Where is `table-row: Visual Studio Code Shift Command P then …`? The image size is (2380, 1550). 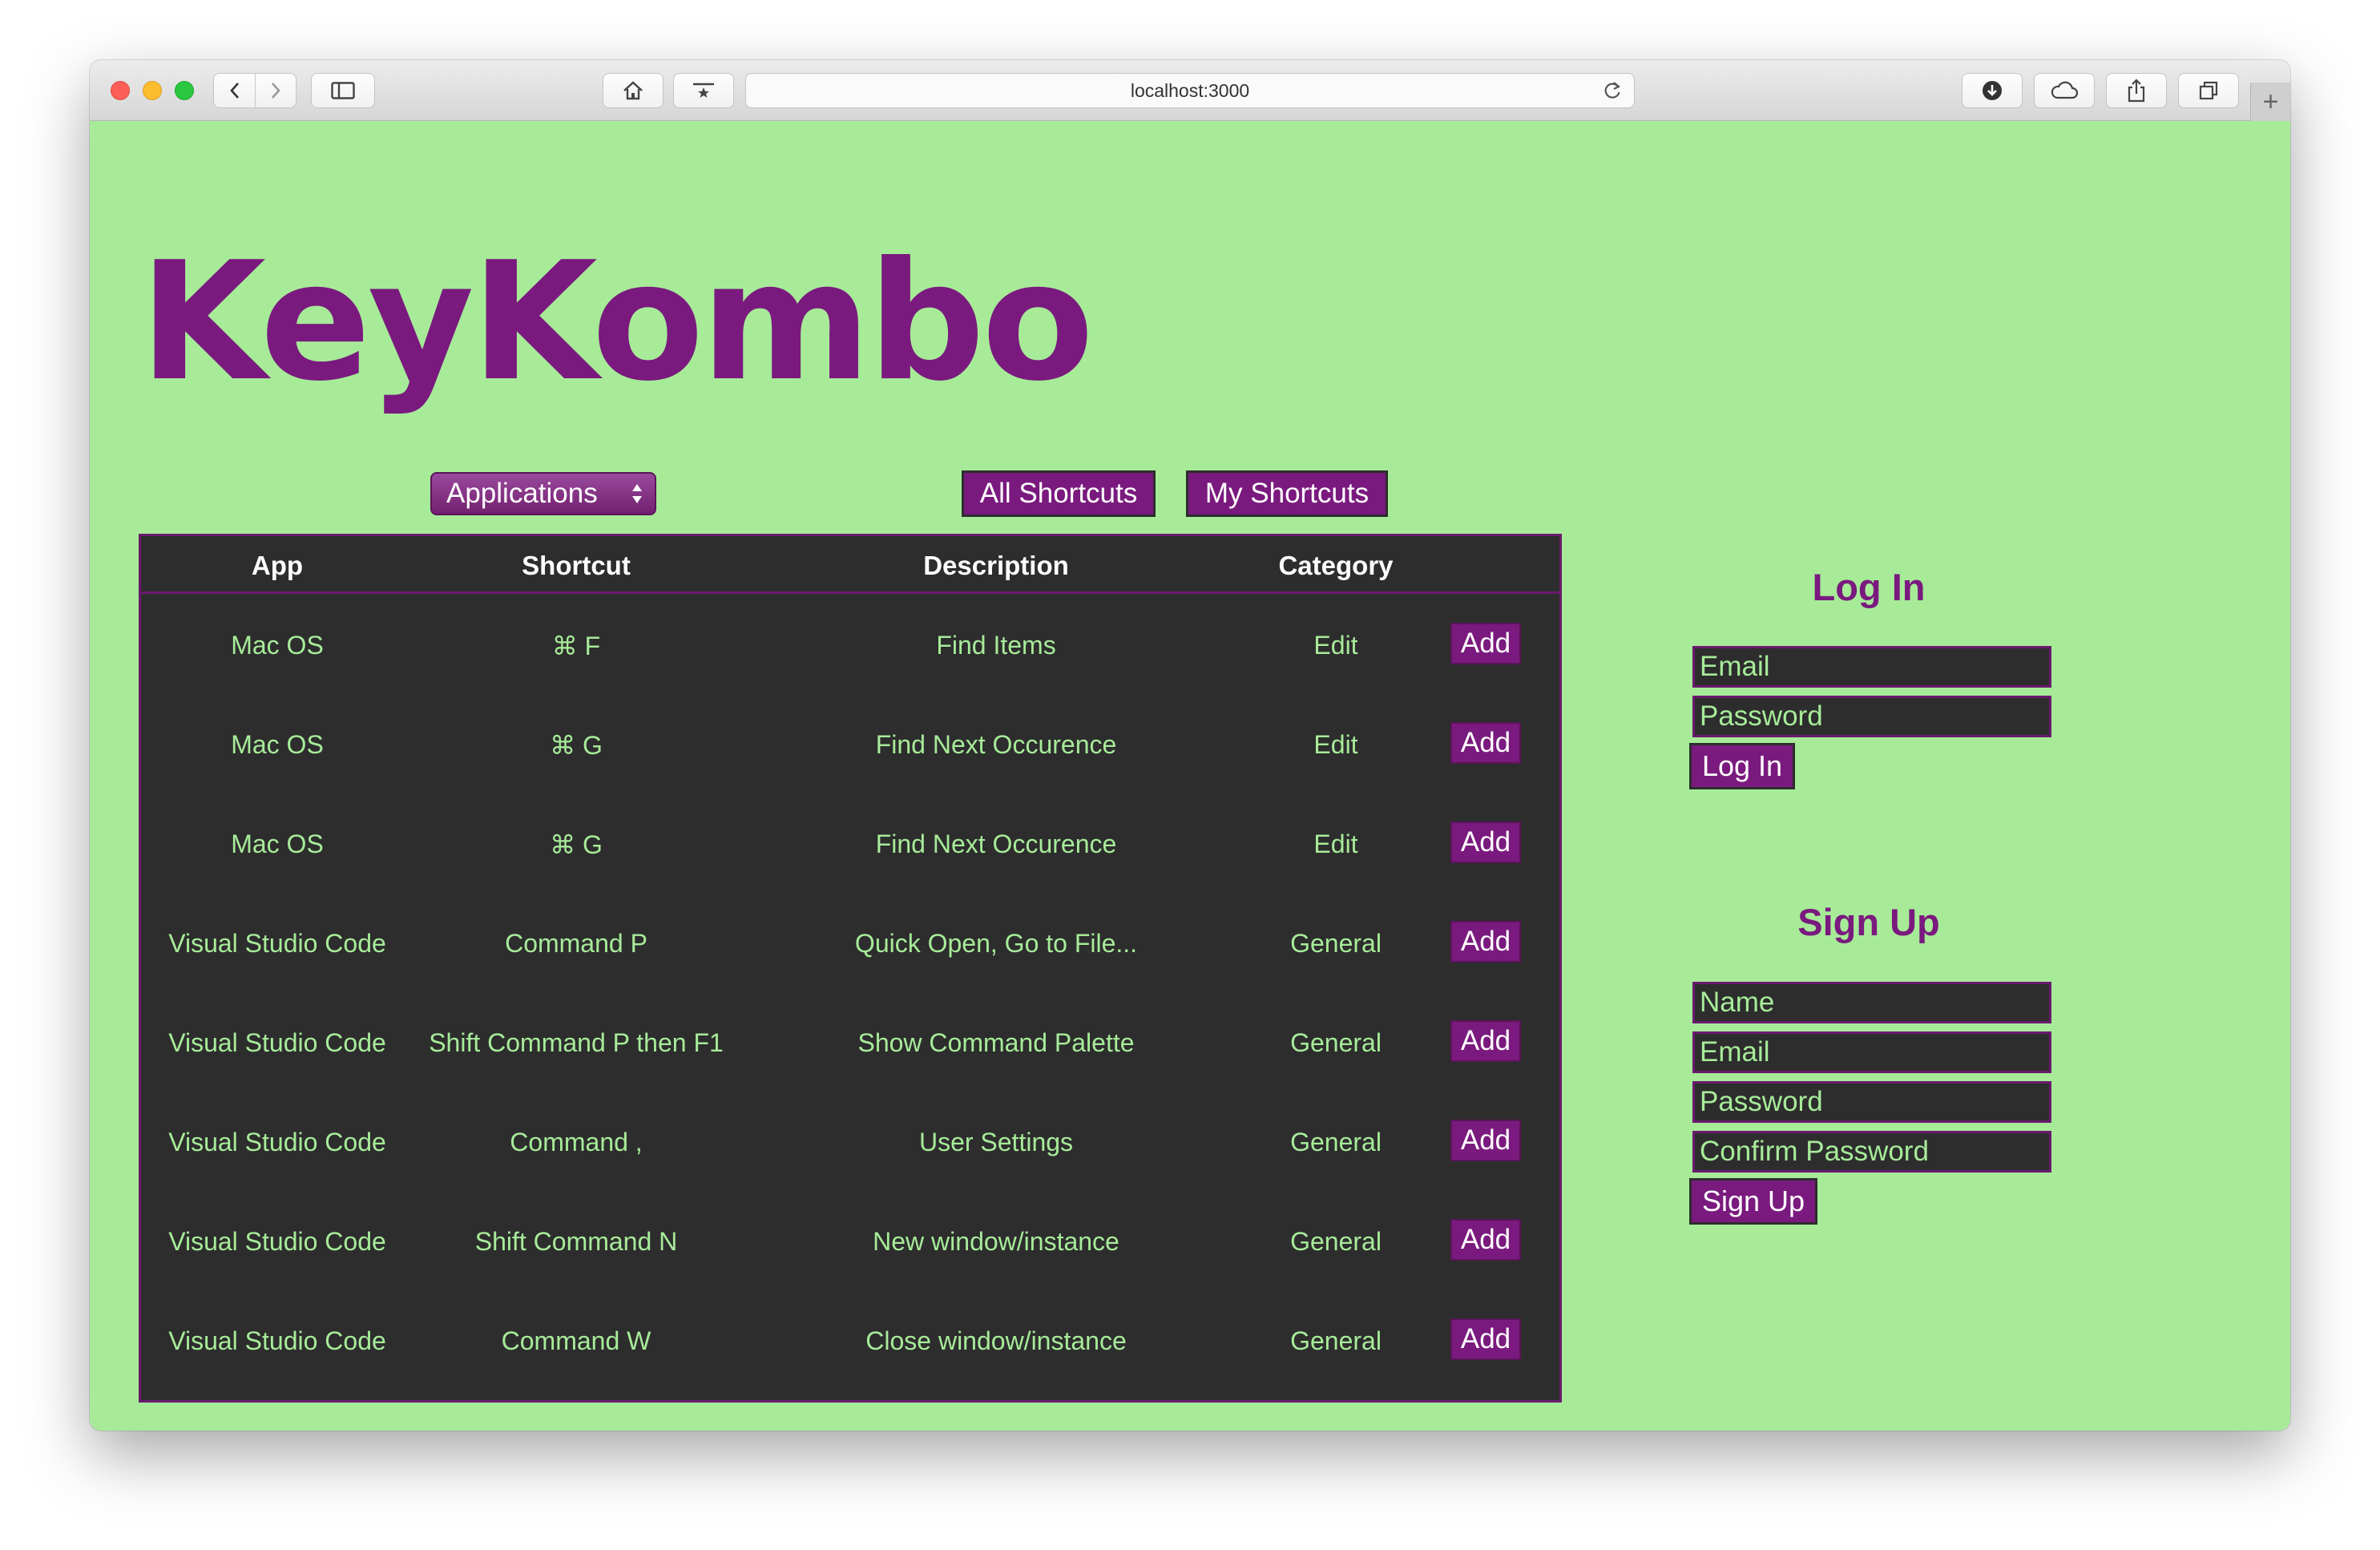
table-row: Visual Studio Code Shift Command P then … is located at coordinates (850, 1042).